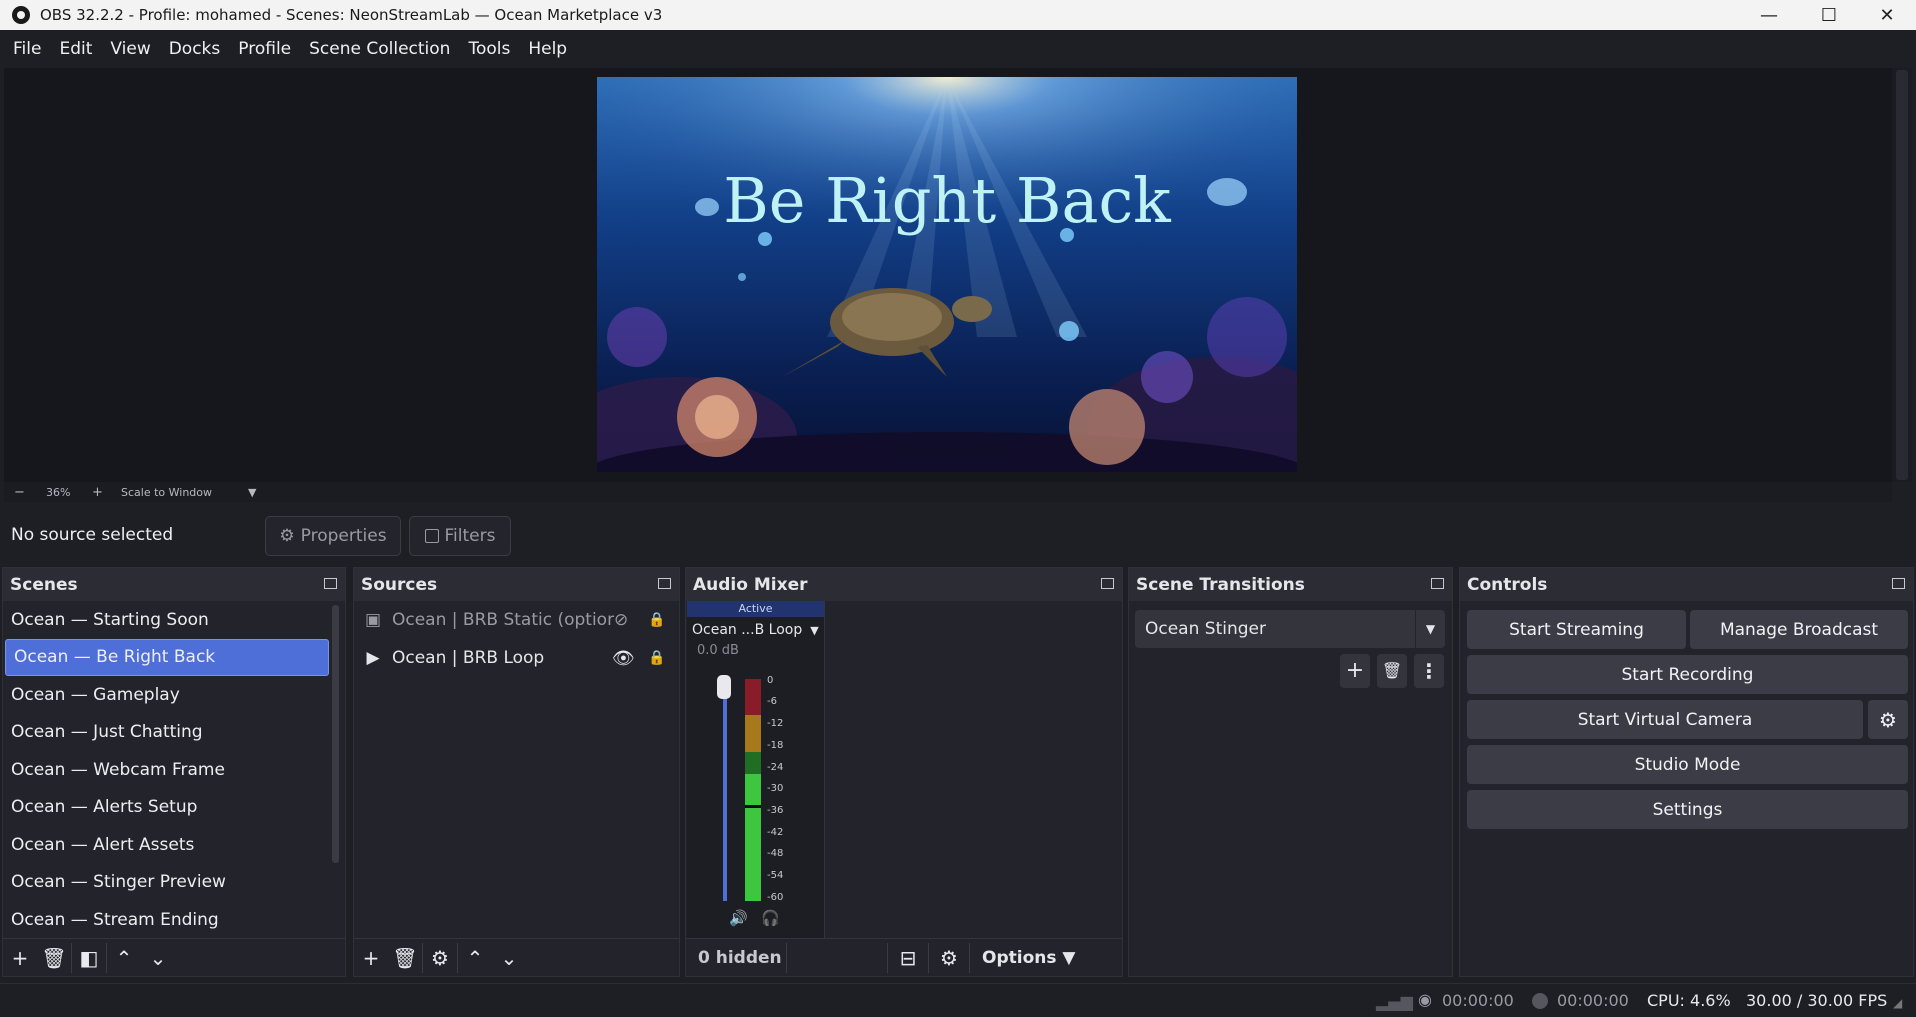  Describe the element at coordinates (948, 492) in the screenshot. I see `preview-zoom-bar: − 36% + Scale to Window ▼` at that location.